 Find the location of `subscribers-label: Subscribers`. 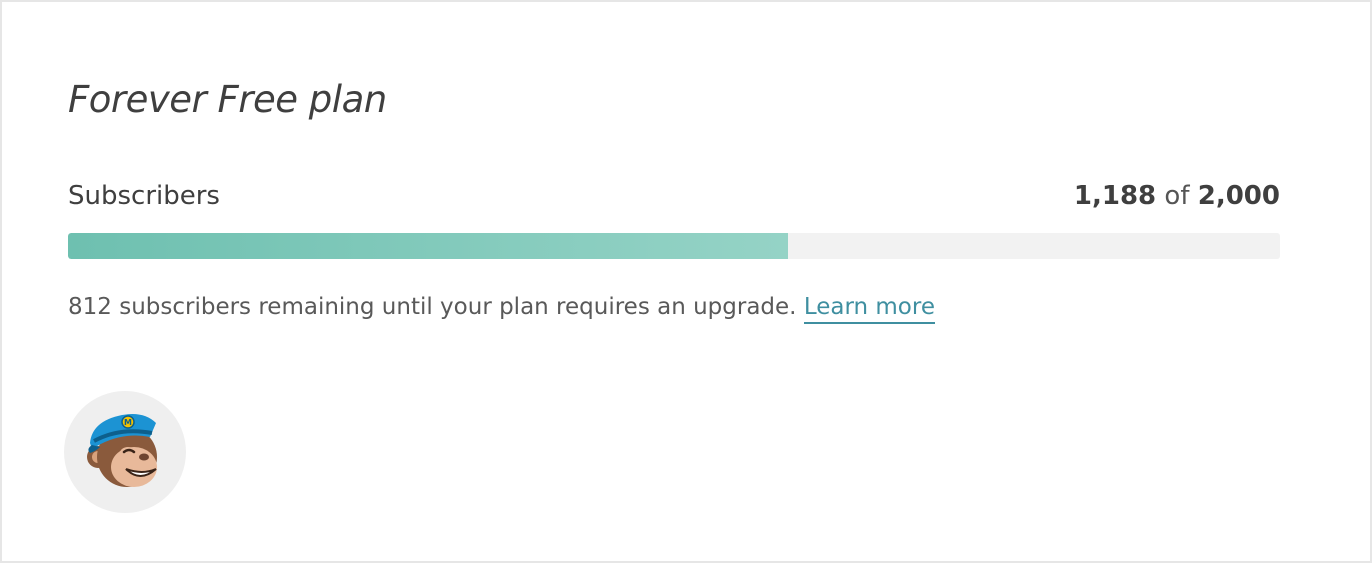

subscribers-label: Subscribers is located at coordinates (144, 196).